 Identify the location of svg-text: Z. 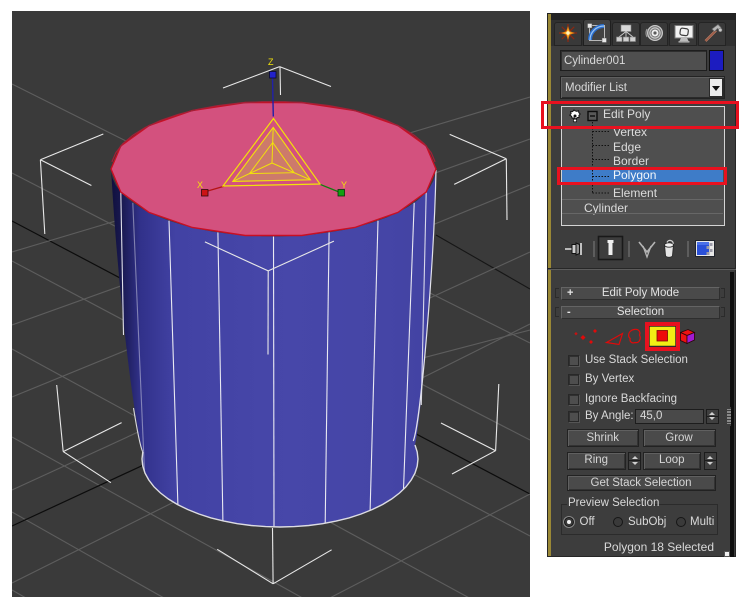
(271, 62).